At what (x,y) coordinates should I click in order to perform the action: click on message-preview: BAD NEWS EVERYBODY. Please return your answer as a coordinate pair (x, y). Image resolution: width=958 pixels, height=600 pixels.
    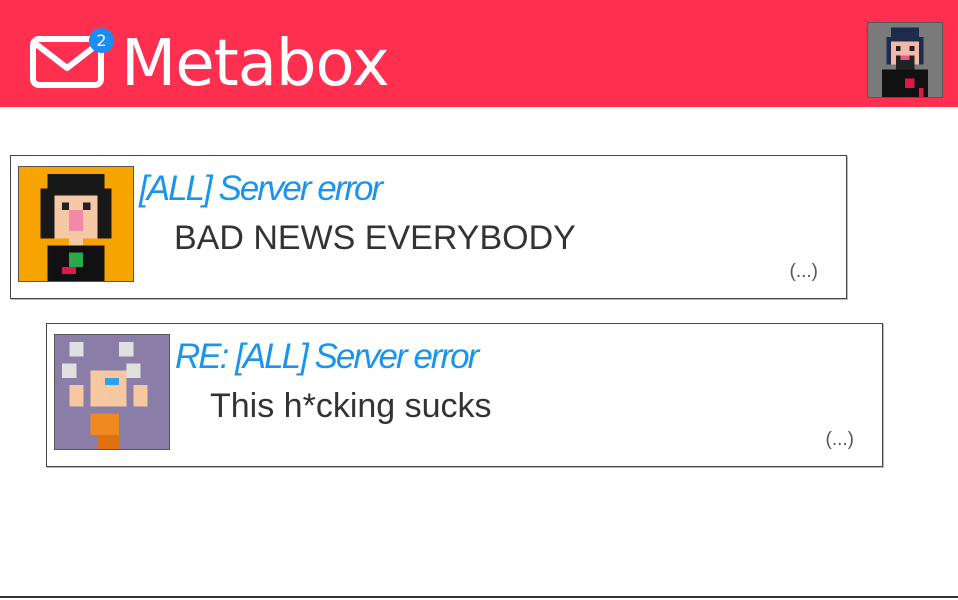
    Looking at the image, I should click on (375, 238).